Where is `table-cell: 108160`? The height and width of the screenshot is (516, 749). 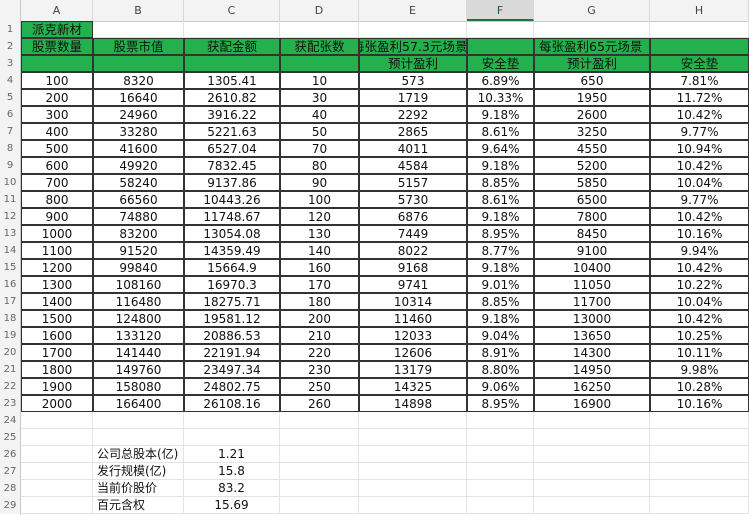 table-cell: 108160 is located at coordinates (138, 284).